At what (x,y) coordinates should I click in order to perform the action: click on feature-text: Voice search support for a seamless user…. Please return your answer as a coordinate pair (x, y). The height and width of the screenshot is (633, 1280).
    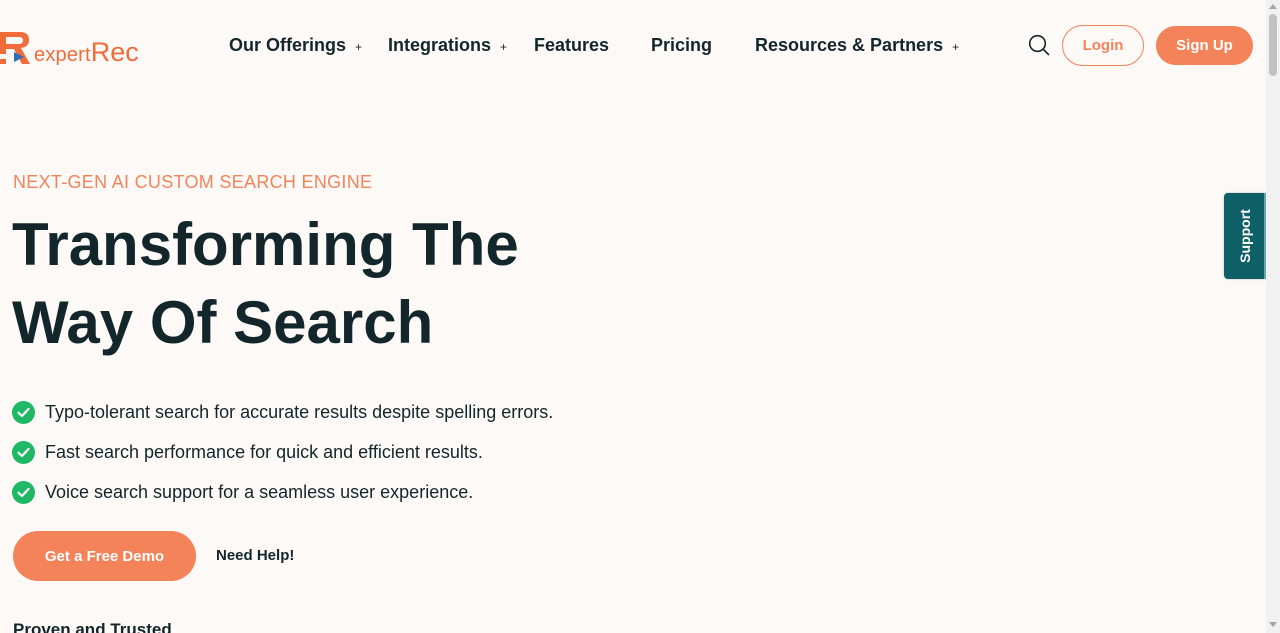
    Looking at the image, I should click on (259, 491).